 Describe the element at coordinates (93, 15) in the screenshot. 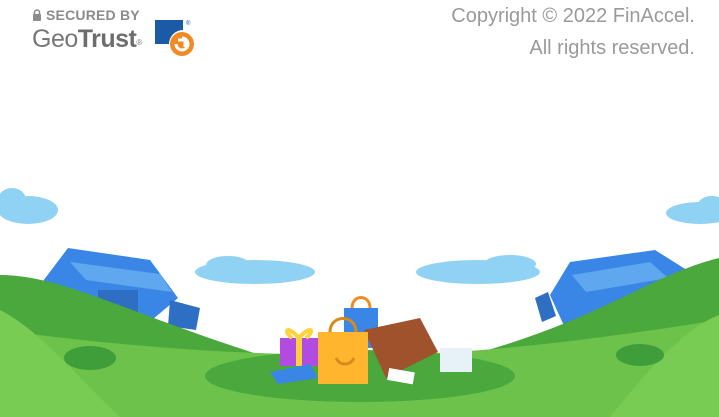

I see `secured-by-text: SECURED BY` at that location.